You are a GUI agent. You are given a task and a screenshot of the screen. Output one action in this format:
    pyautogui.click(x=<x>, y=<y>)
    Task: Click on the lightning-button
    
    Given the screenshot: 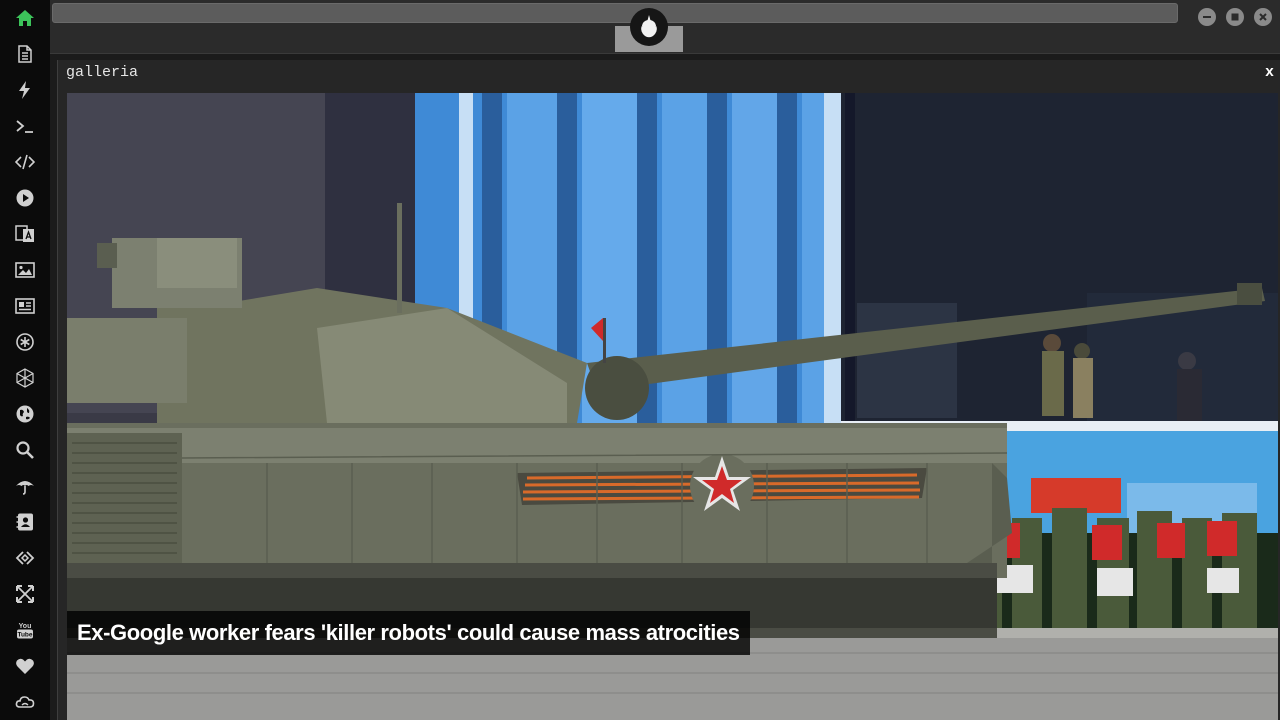 What is the action you would take?
    pyautogui.click(x=25, y=90)
    